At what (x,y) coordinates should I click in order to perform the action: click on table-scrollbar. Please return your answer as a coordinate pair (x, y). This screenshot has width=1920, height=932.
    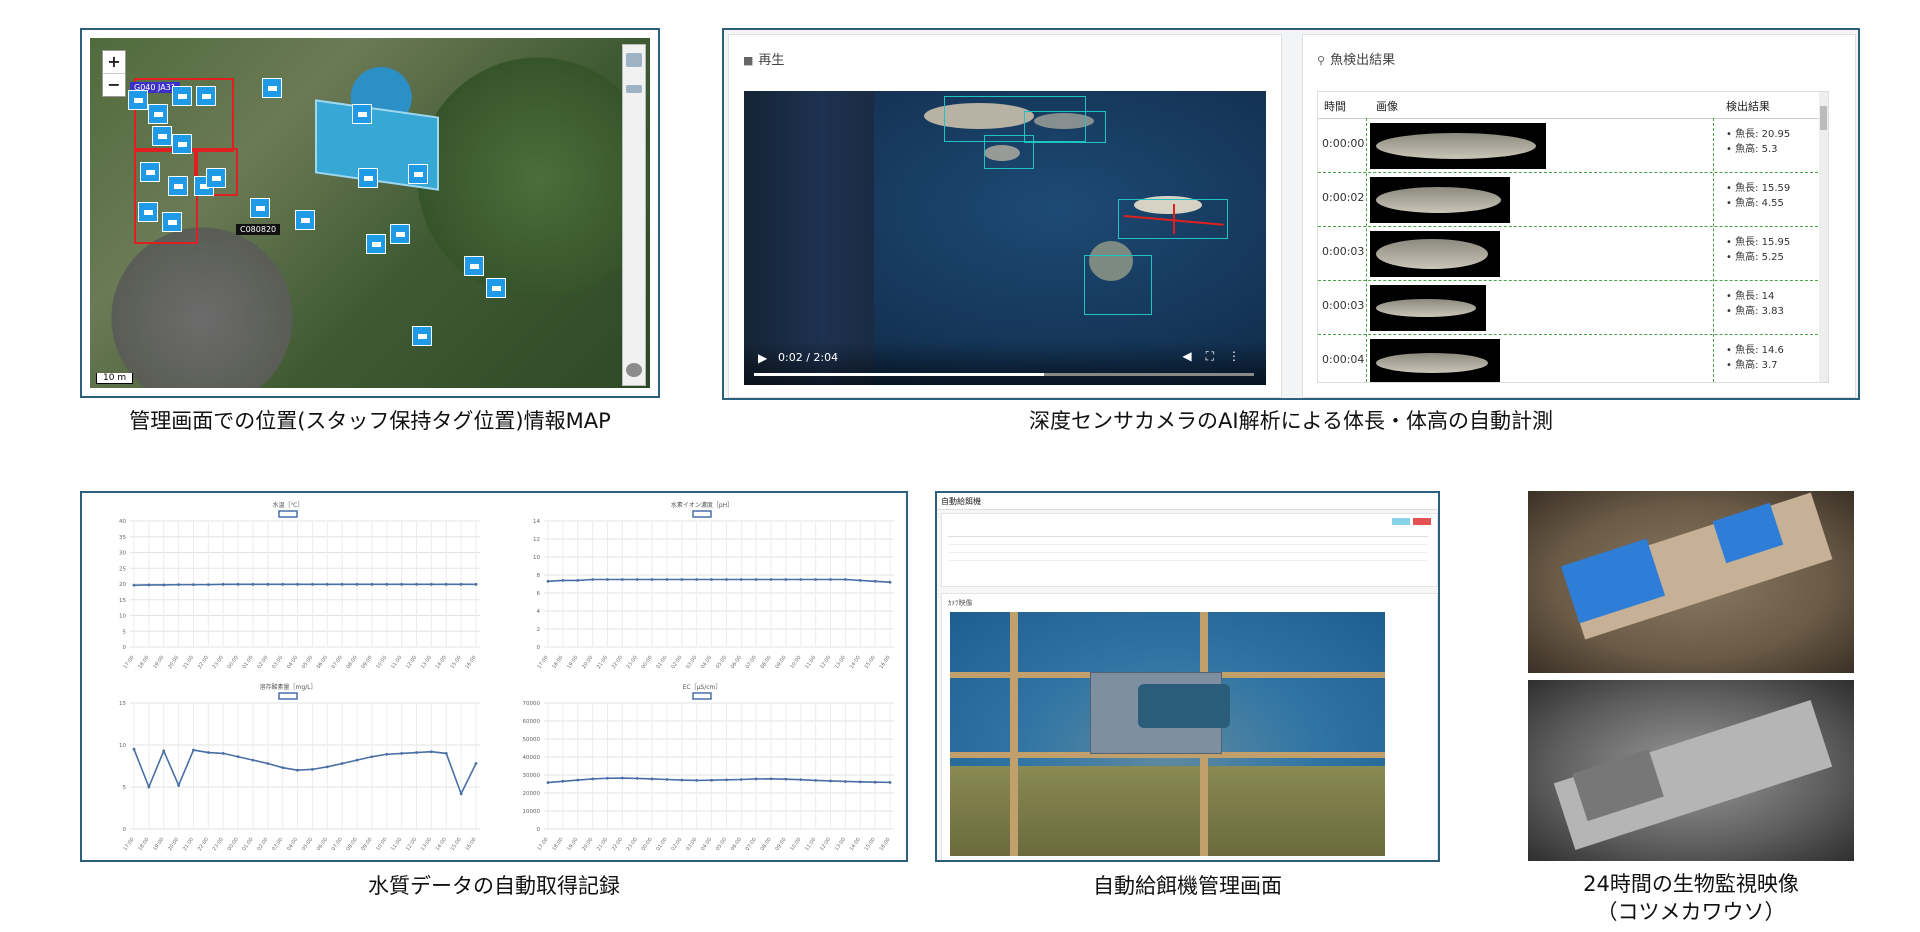
    Looking at the image, I should click on (1823, 237).